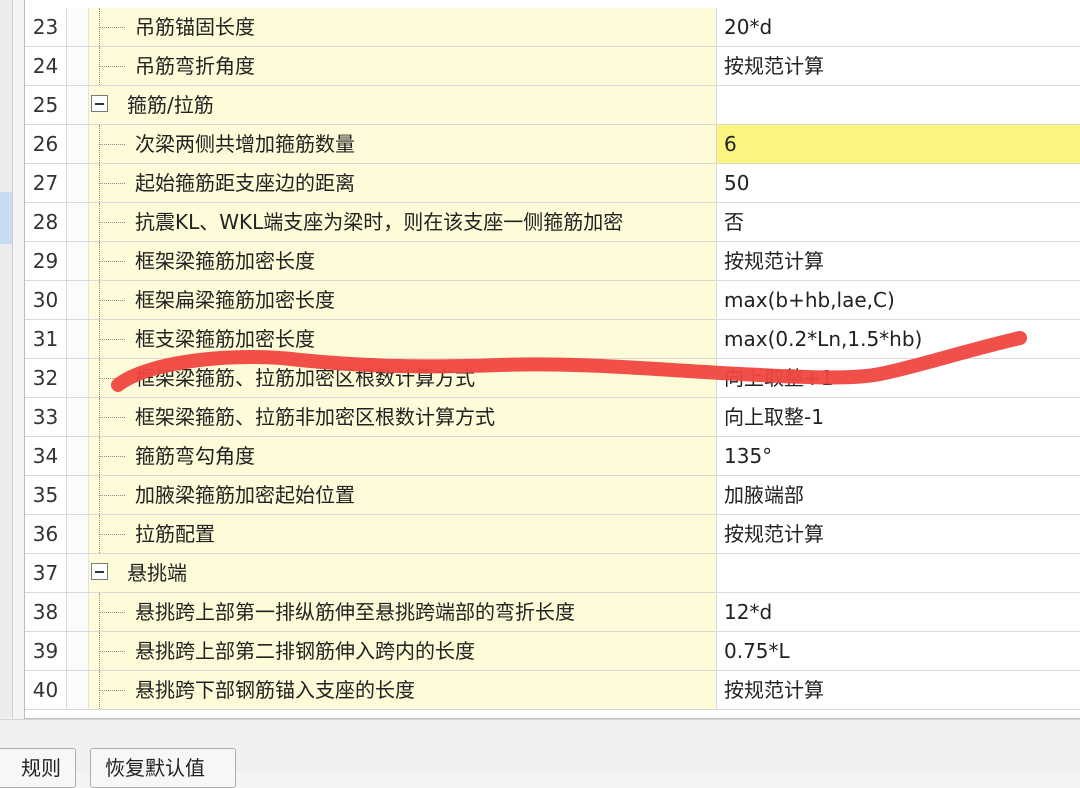  I want to click on property-name-cell: 框架梁箍筋、拉筋加密区根数计算方式, so click(403, 378).